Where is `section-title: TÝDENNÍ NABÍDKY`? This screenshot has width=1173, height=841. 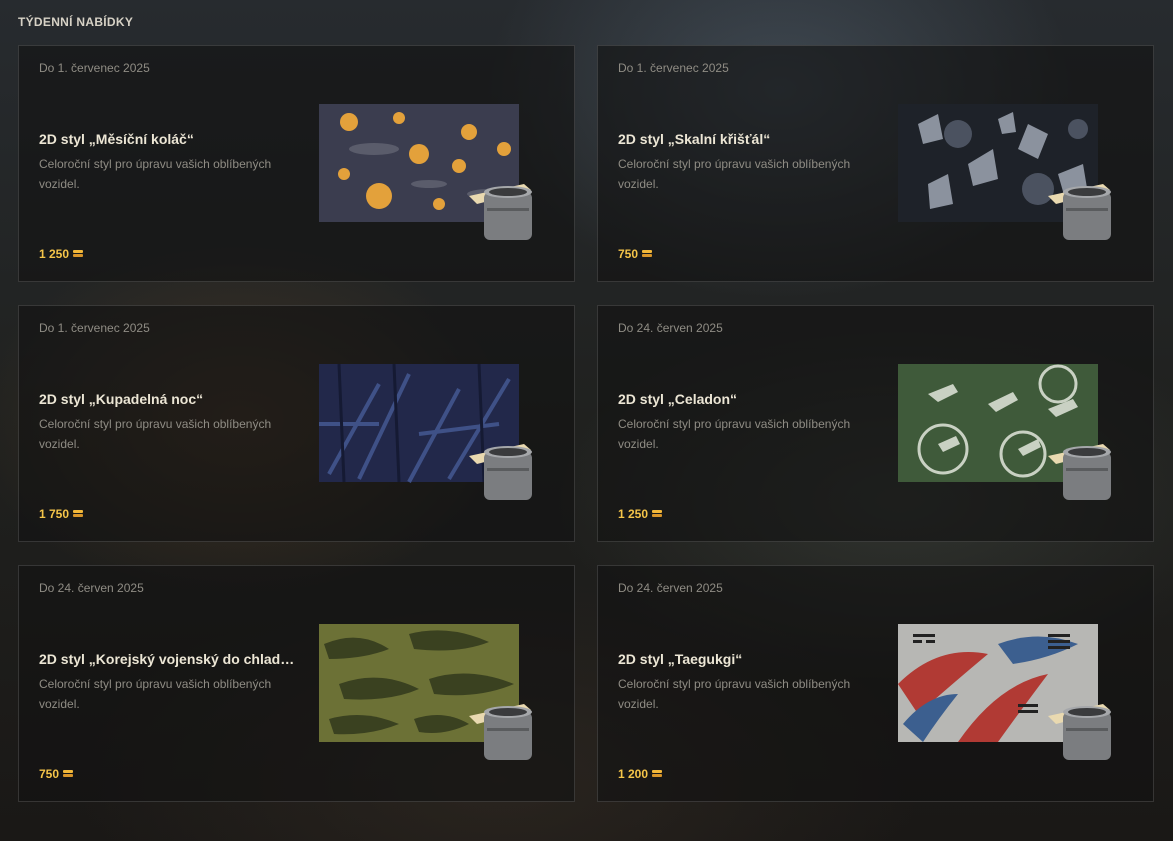 section-title: TÝDENNÍ NABÍDKY is located at coordinates (76, 22).